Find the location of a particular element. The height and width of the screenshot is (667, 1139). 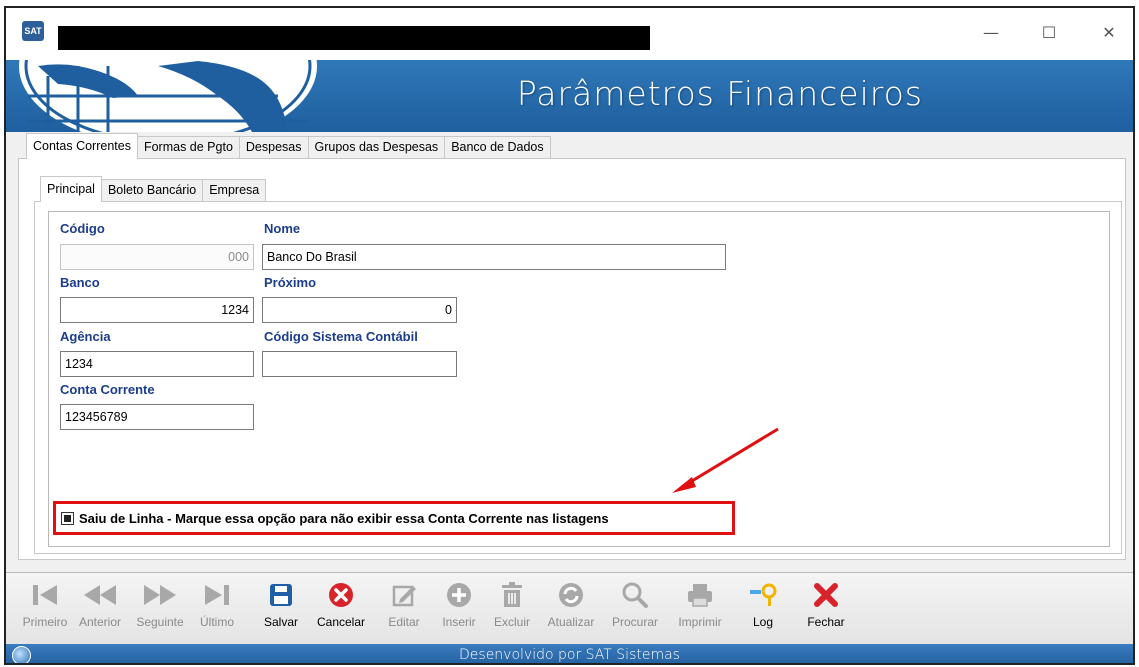

title-bar: SAT — ☐ ✕ is located at coordinates (569, 34).